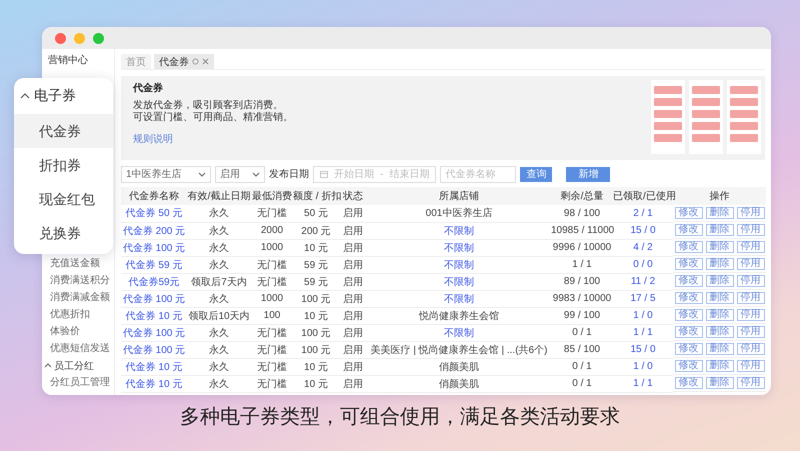  What do you see at coordinates (98, 38) in the screenshot?
I see `window-maximize-button` at bounding box center [98, 38].